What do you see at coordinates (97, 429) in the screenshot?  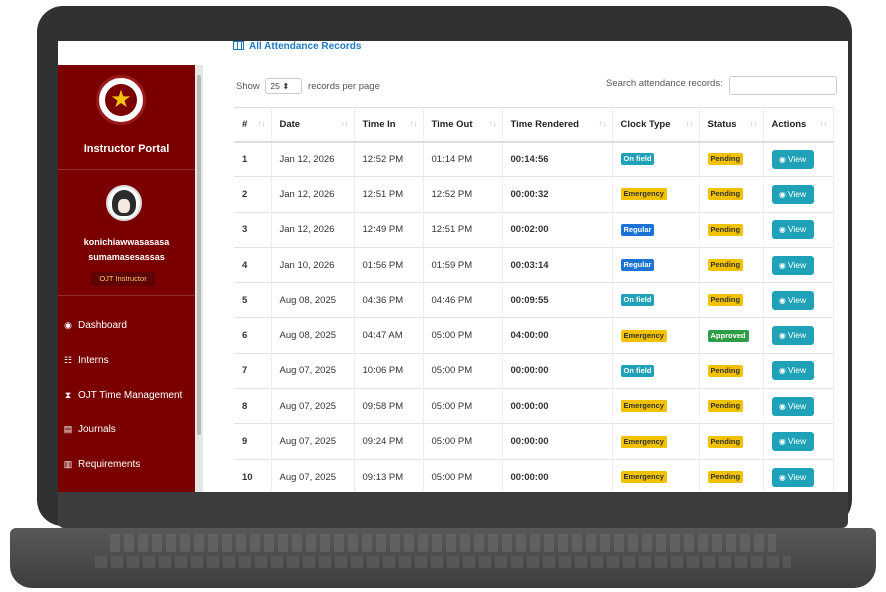 I see `sidebar-item-label: Journals` at bounding box center [97, 429].